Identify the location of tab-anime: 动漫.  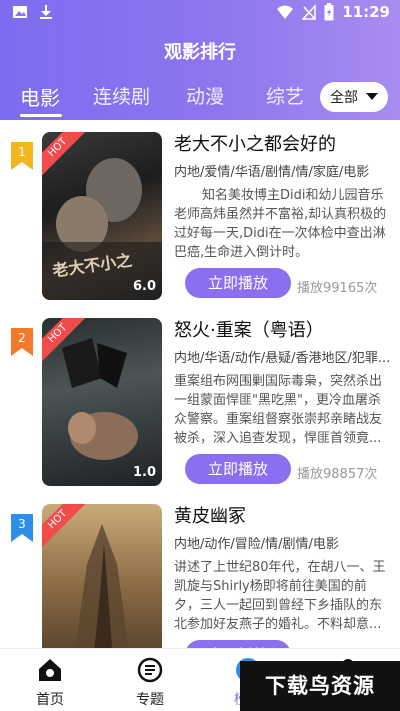
(205, 95).